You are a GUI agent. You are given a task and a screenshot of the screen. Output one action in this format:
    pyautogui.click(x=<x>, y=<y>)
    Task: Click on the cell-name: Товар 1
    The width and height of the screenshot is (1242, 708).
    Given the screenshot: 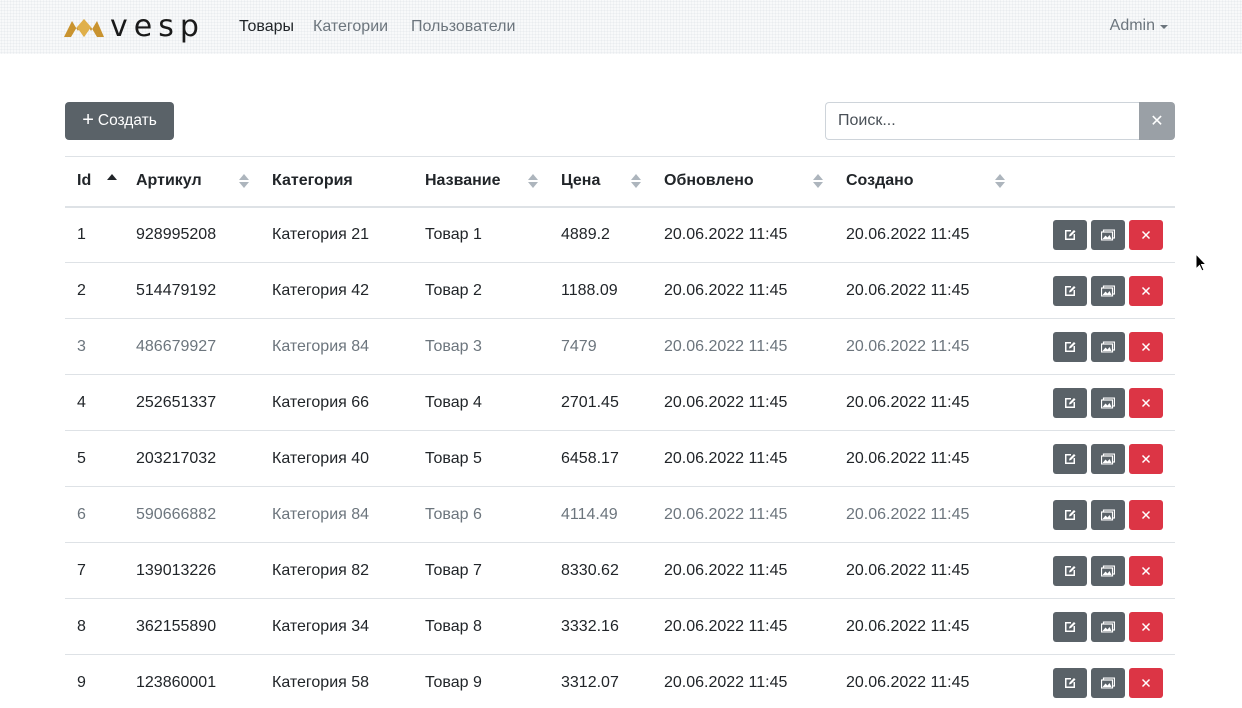 What is the action you would take?
    pyautogui.click(x=453, y=234)
    